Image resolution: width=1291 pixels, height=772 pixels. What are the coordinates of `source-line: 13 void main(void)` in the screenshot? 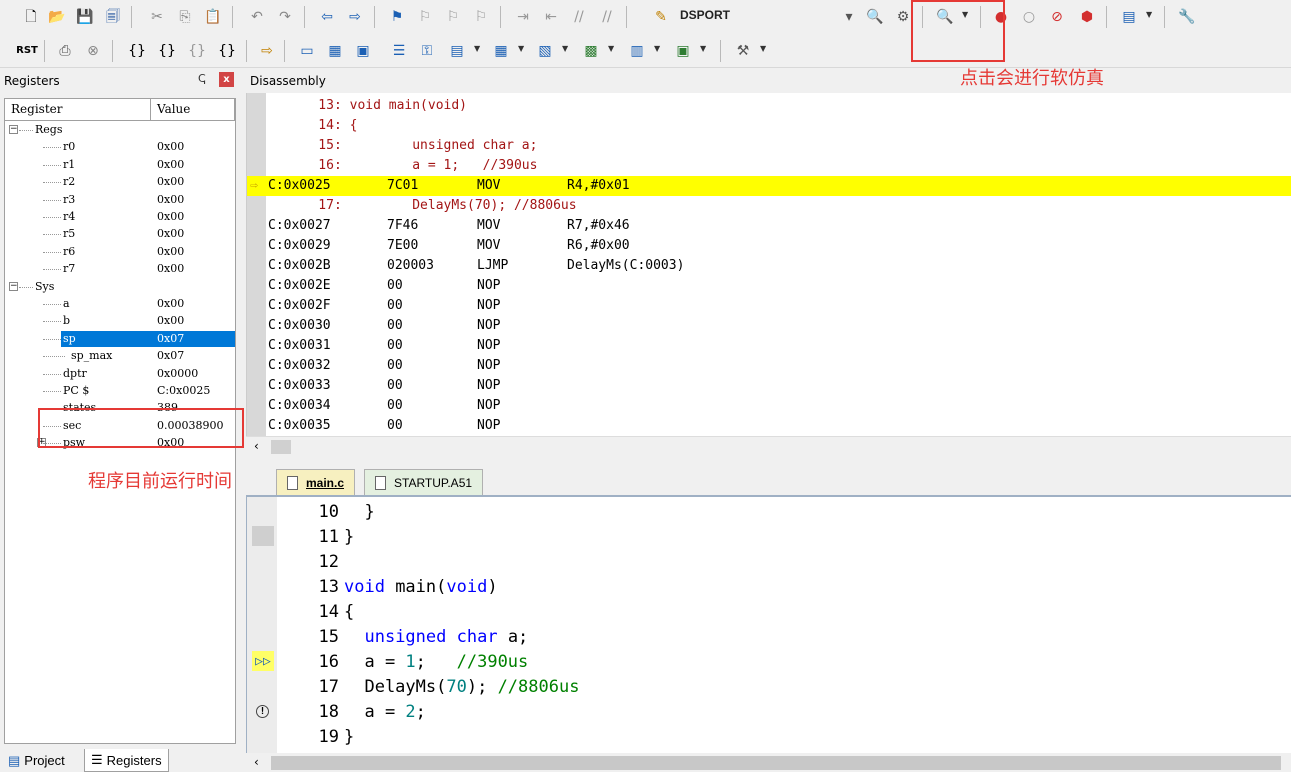 It's located at (769, 586).